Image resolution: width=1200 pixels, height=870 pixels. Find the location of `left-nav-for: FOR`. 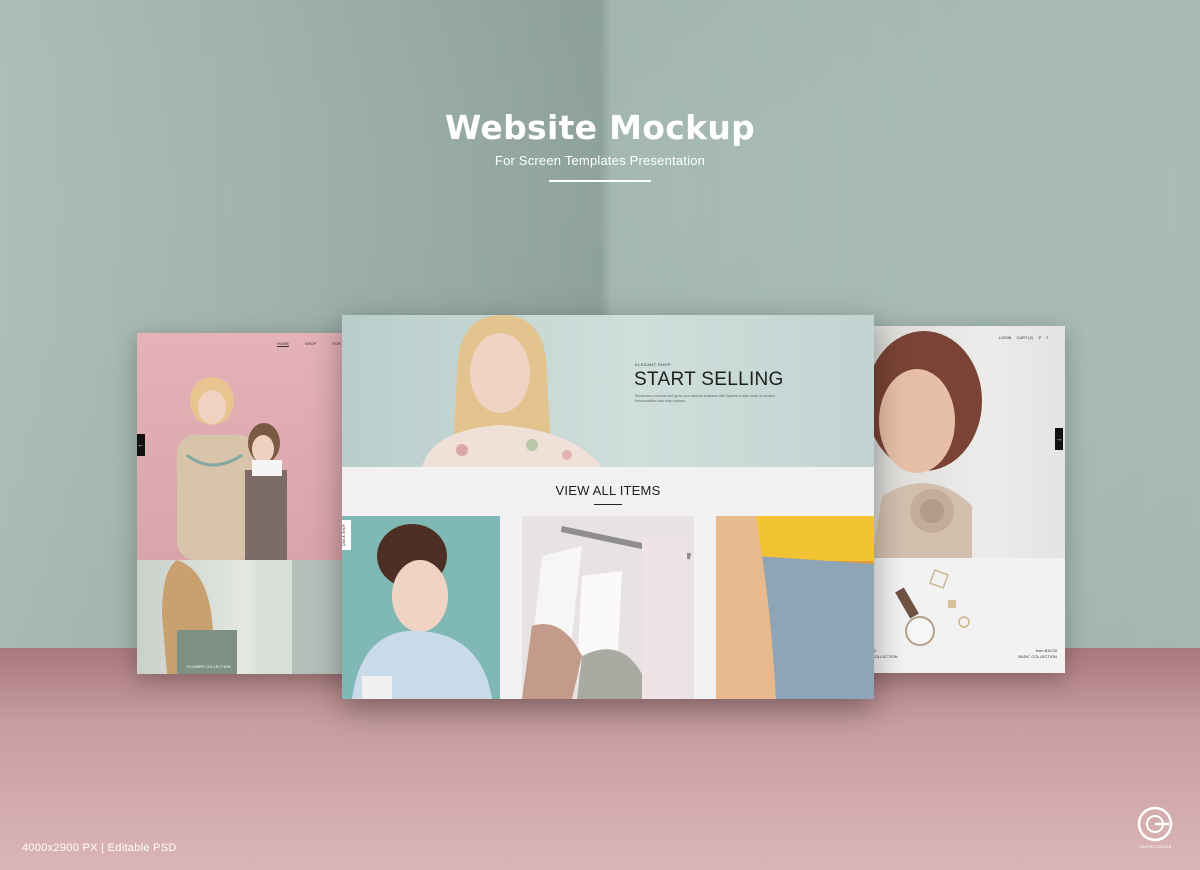

left-nav-for: FOR is located at coordinates (336, 344).